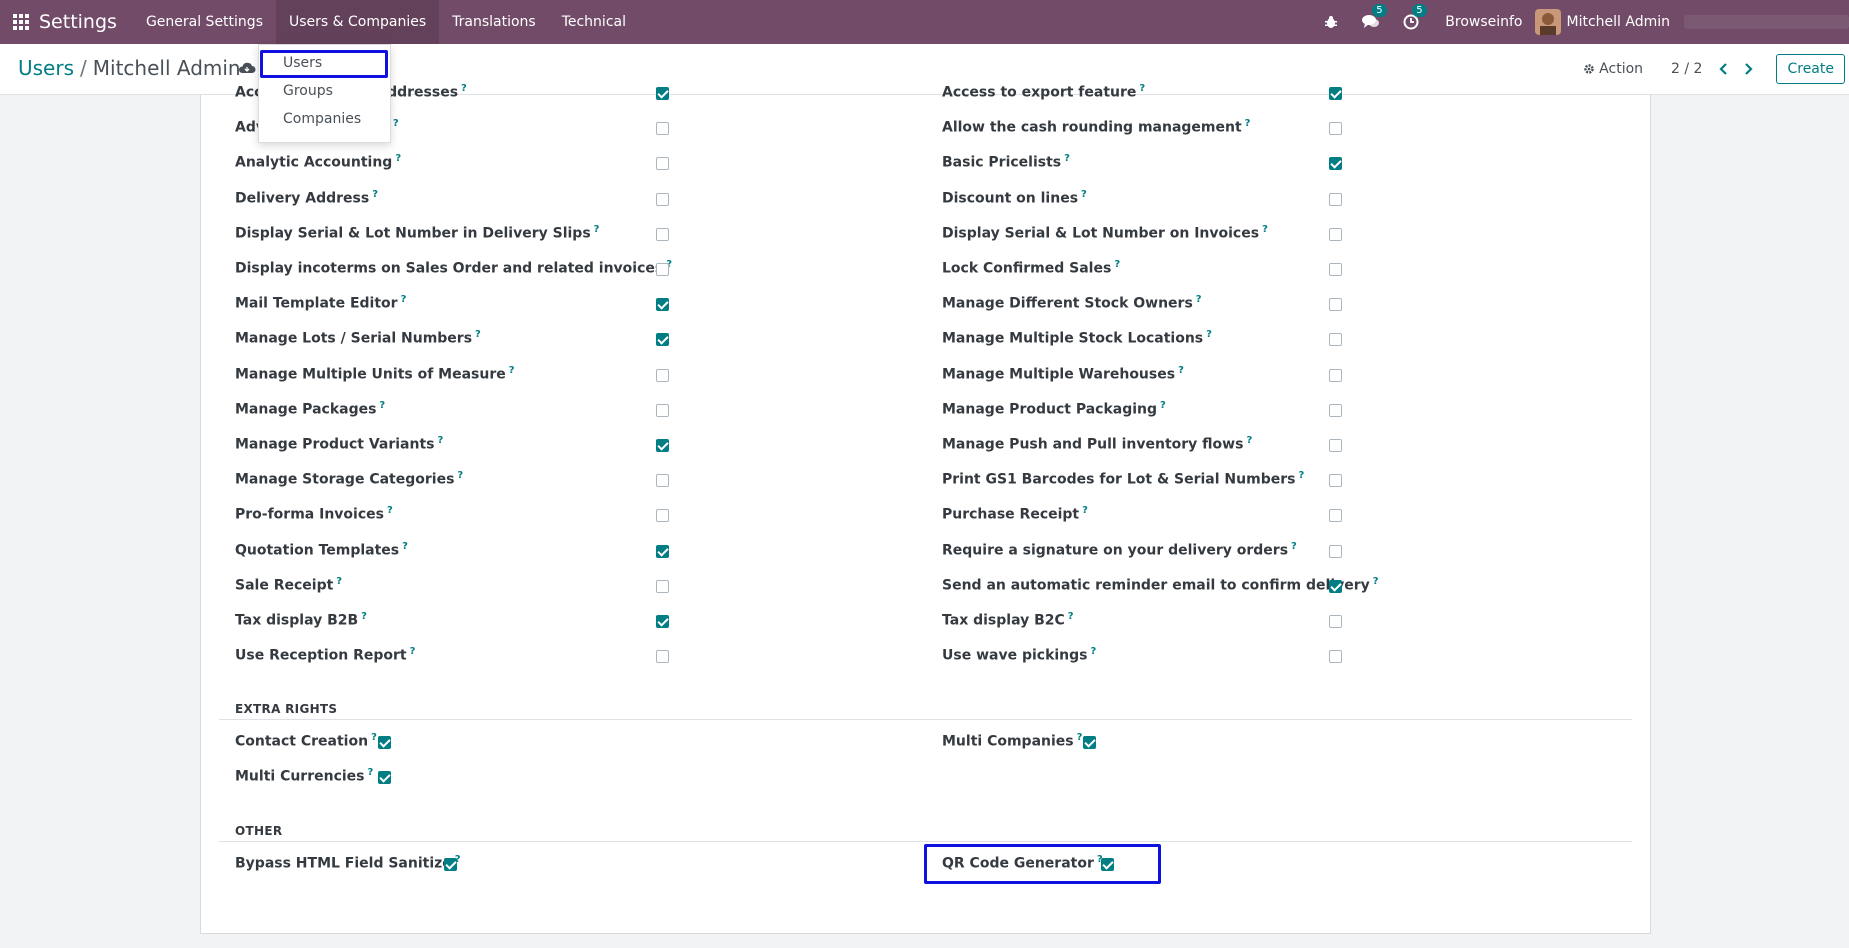 The height and width of the screenshot is (948, 1849). Describe the element at coordinates (204, 22) in the screenshot. I see `menu-general-settings: General Settings` at that location.